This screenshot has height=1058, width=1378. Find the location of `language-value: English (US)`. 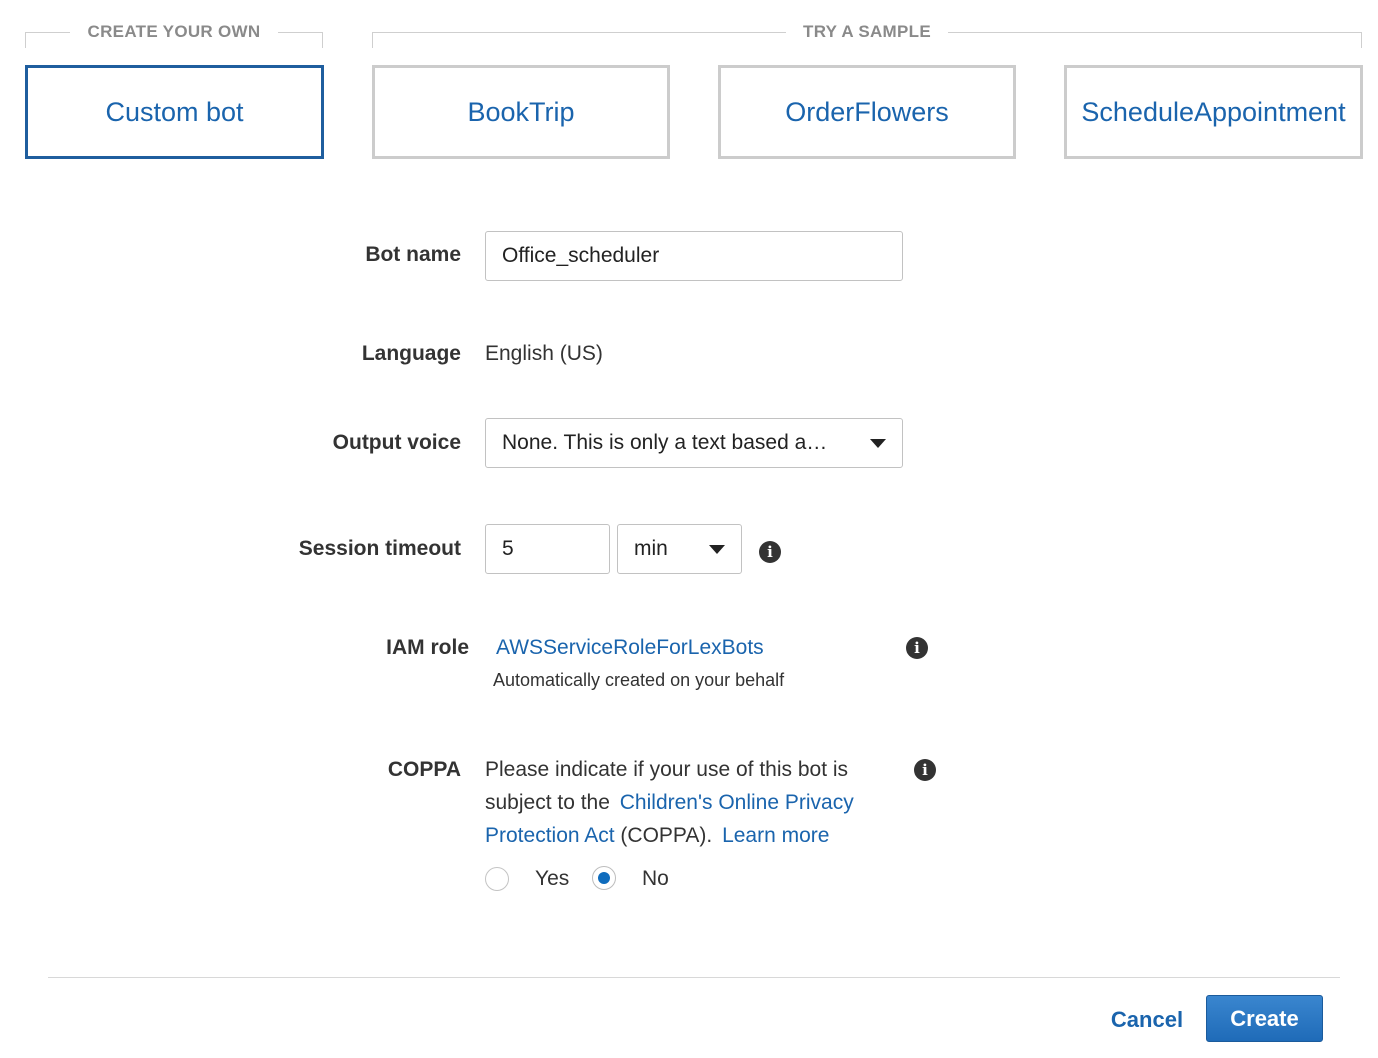

language-value: English (US) is located at coordinates (544, 353).